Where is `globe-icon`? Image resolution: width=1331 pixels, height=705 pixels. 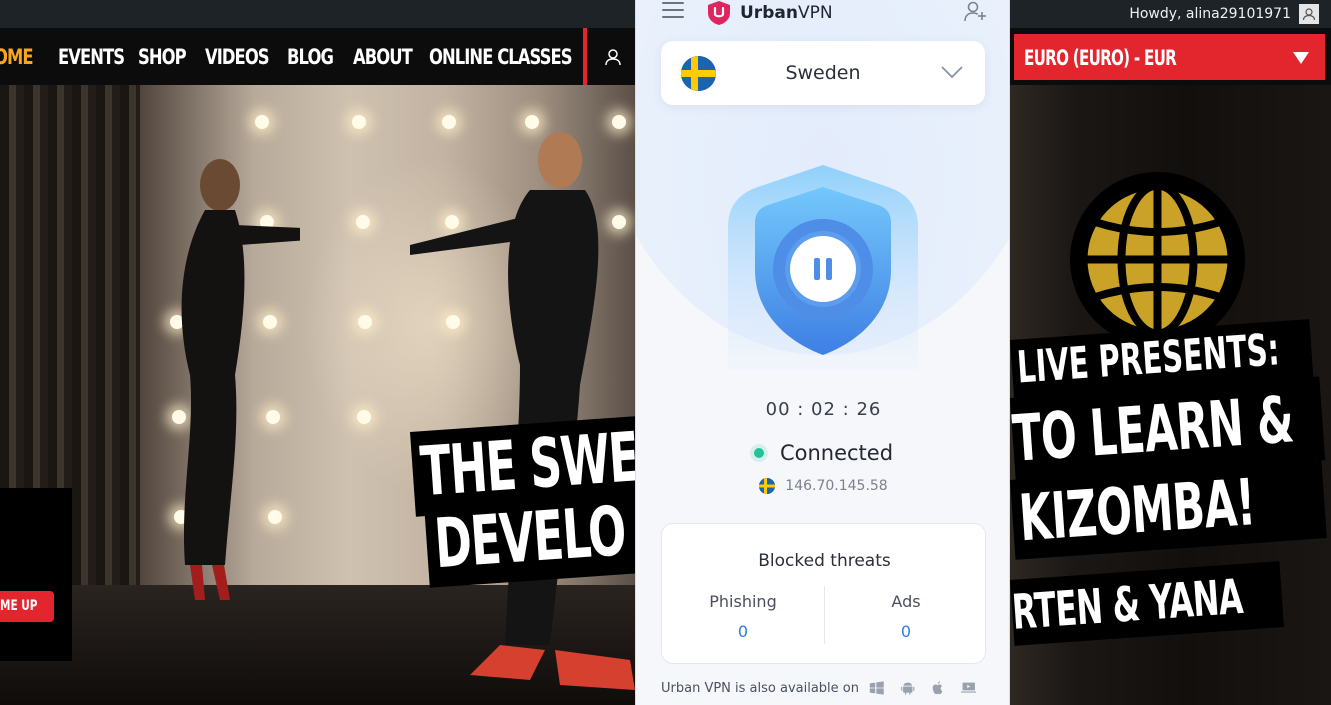
globe-icon is located at coordinates (1157, 259).